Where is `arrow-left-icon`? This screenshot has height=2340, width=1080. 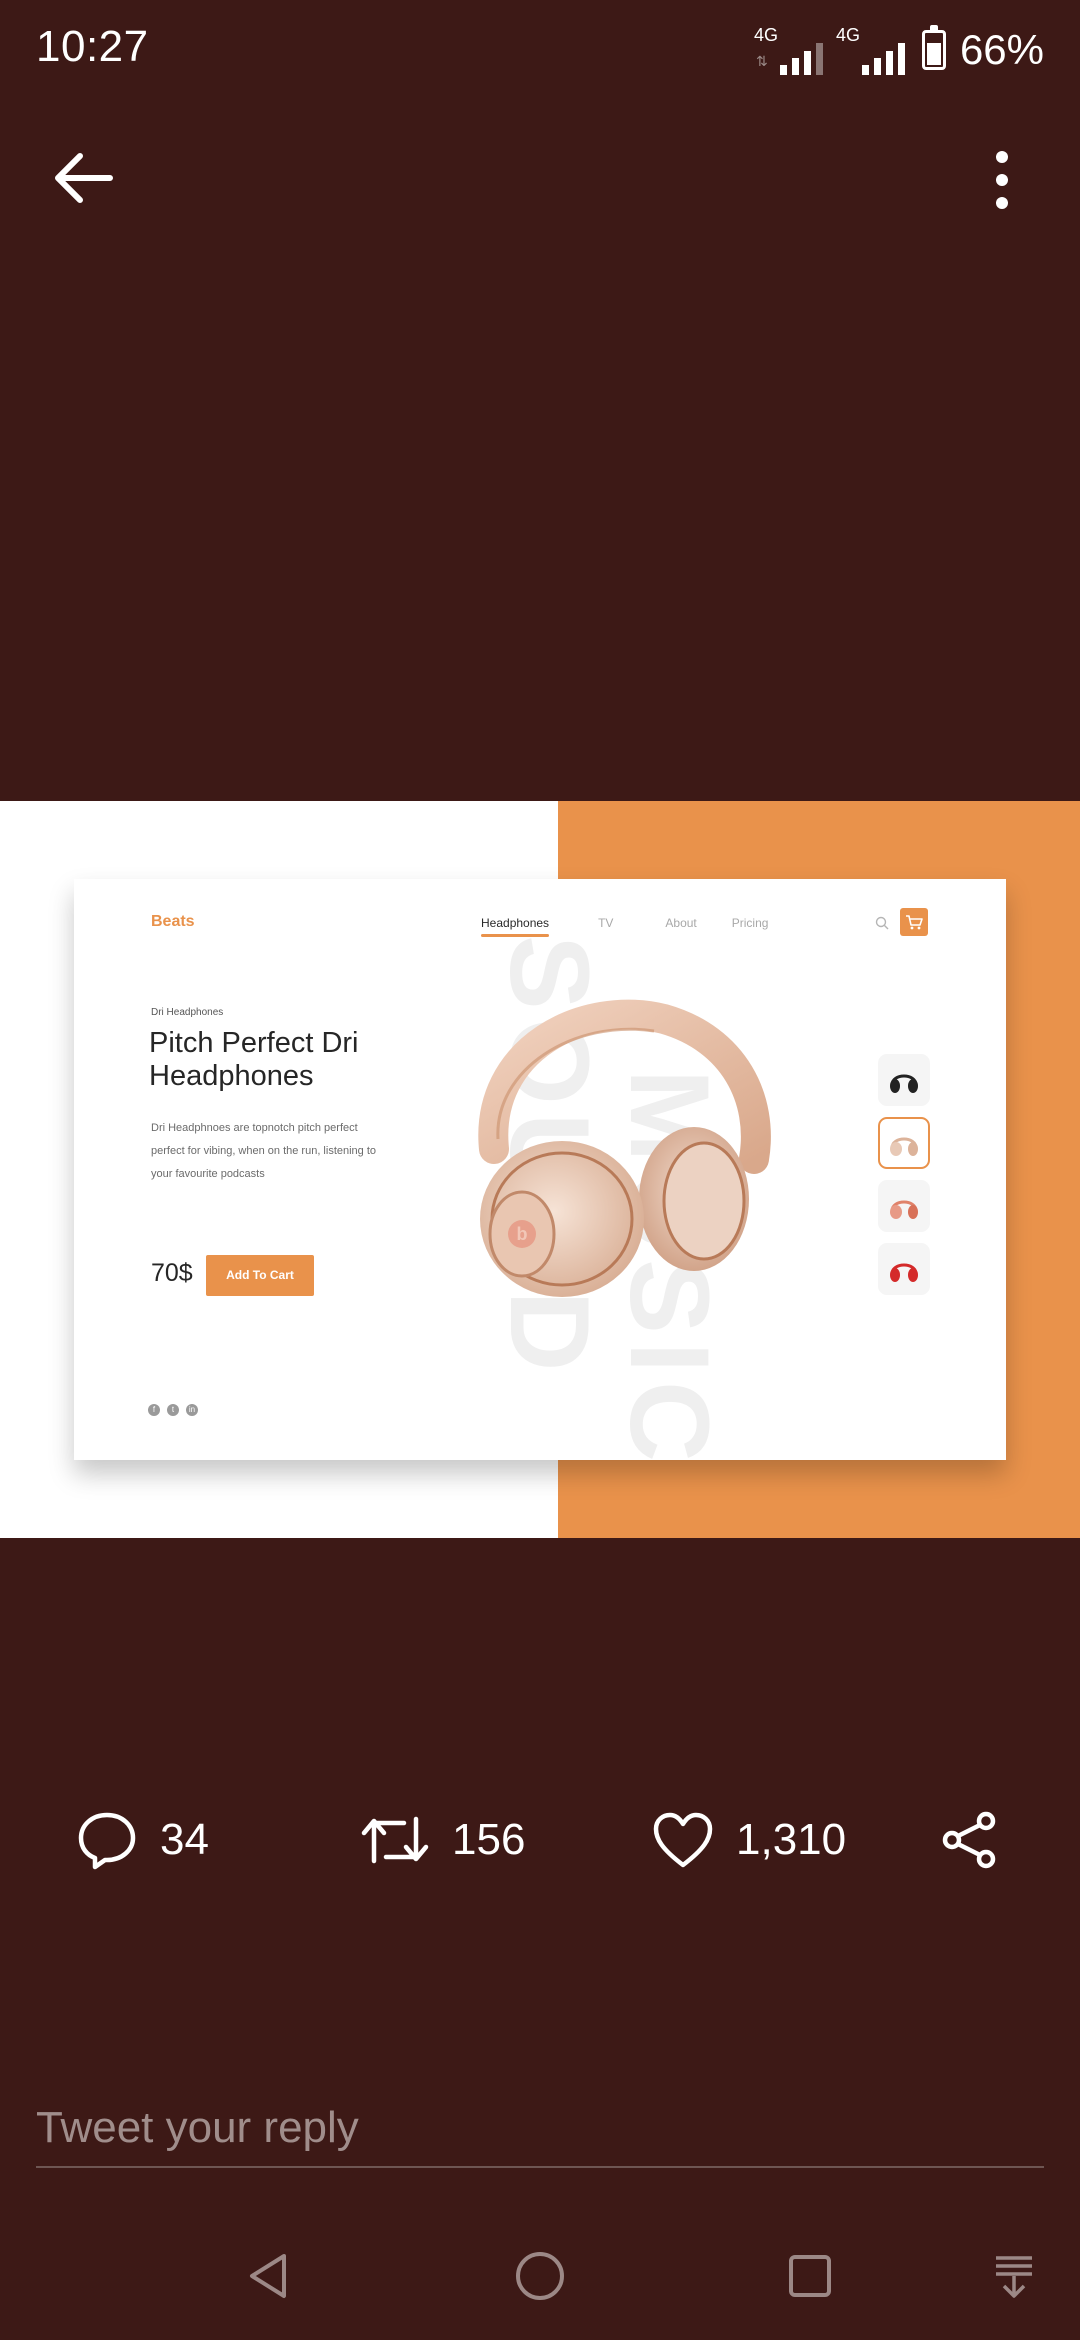
arrow-left-icon is located at coordinates (84, 178).